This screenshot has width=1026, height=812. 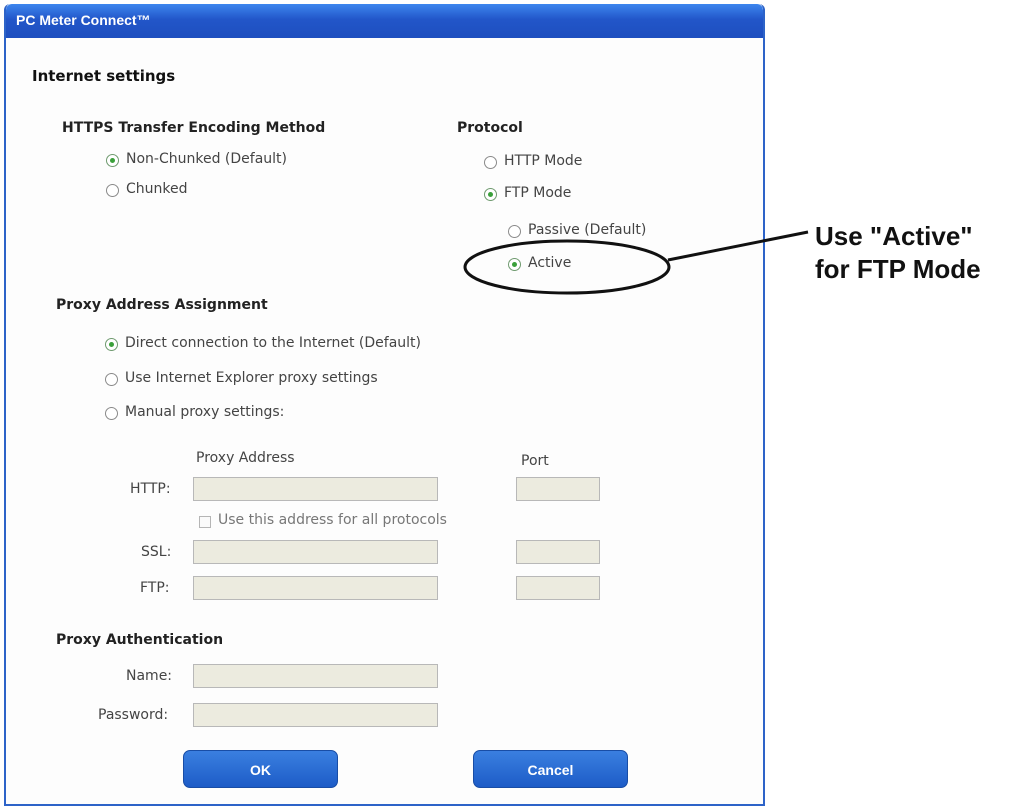 I want to click on callout-line-2: for FTP Mode, so click(x=898, y=269).